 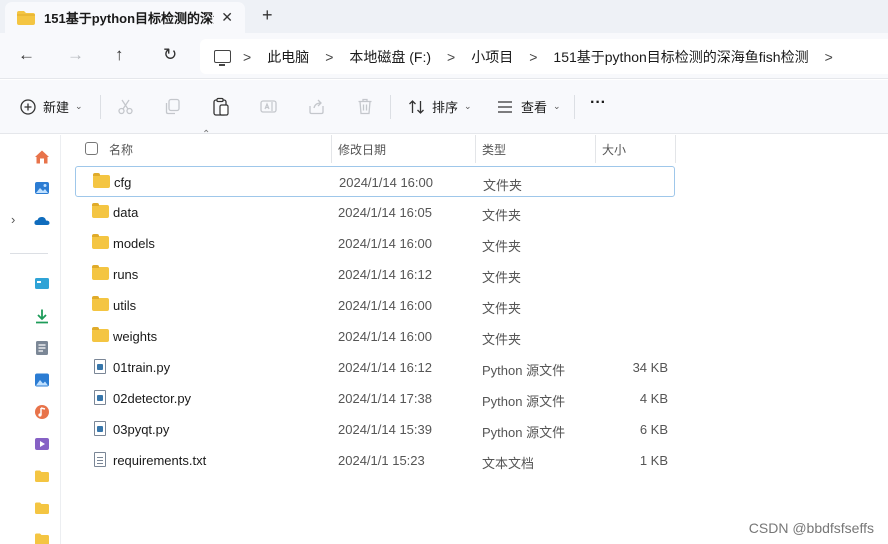 I want to click on file-name: 02detector.py, so click(x=152, y=398).